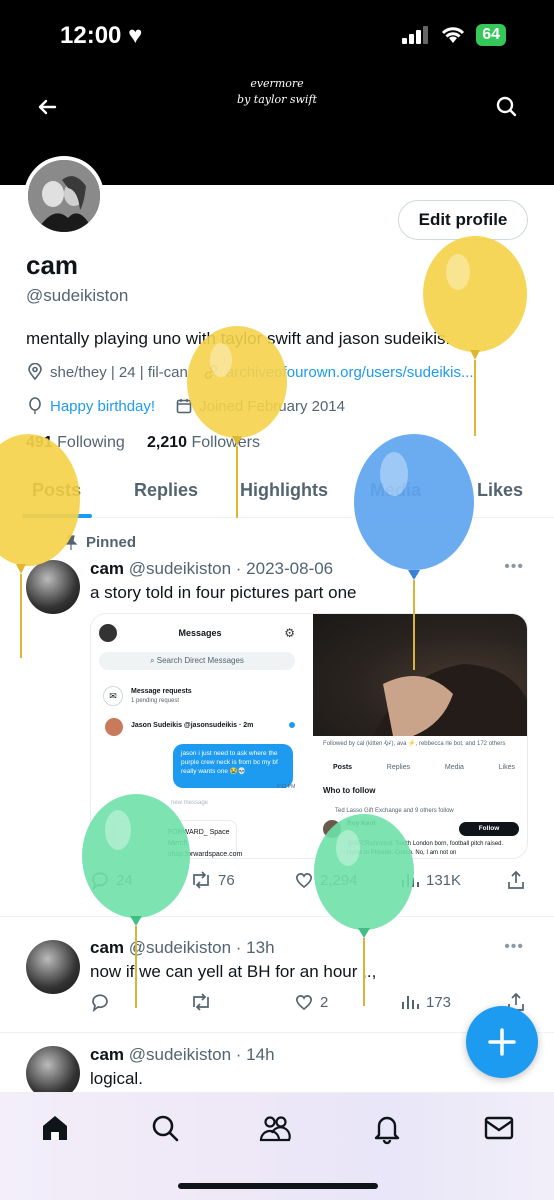  I want to click on compose-button, so click(502, 1042).